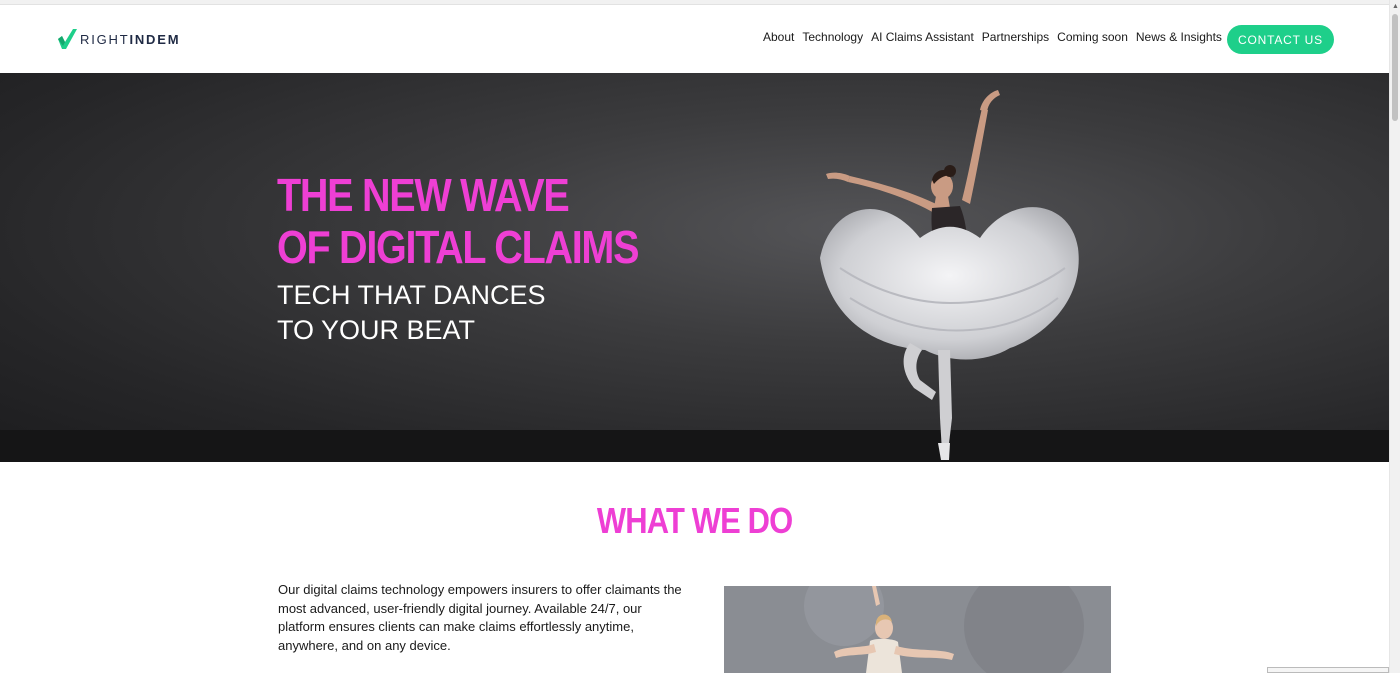  Describe the element at coordinates (1015, 37) in the screenshot. I see `nav-item-partnerships: Partnerships` at that location.